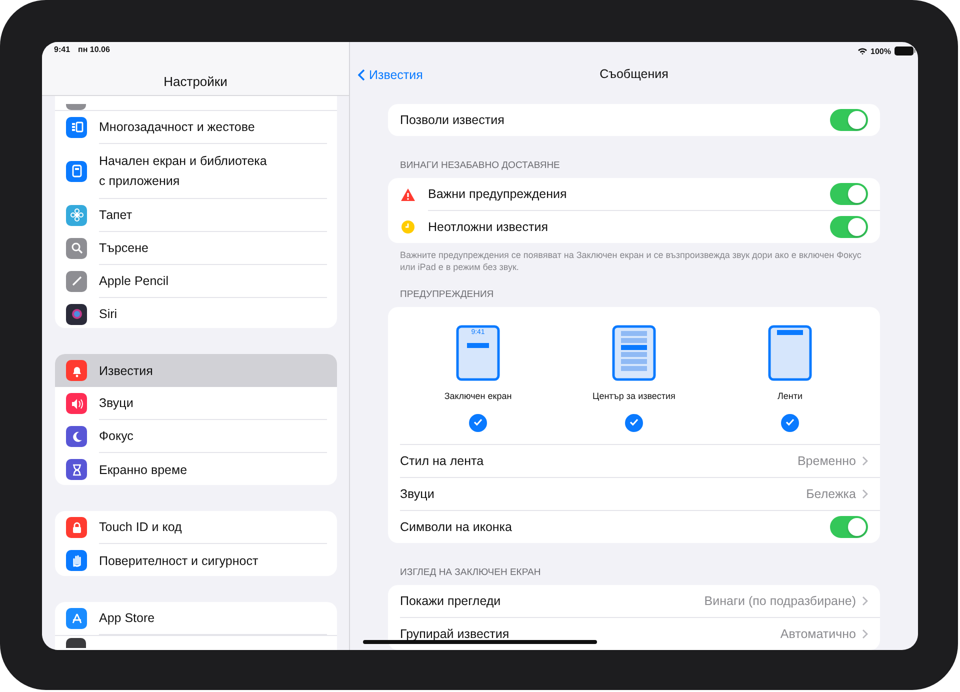 This screenshot has width=960, height=692. What do you see at coordinates (196, 403) in the screenshot?
I see `sidebar-item: Звуци` at bounding box center [196, 403].